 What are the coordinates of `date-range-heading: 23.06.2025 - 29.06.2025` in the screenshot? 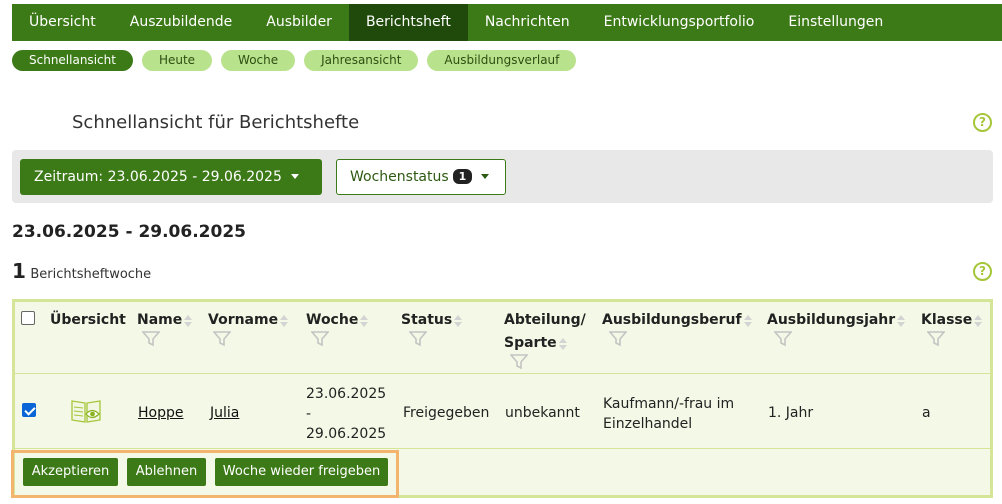 It's located at (129, 232).